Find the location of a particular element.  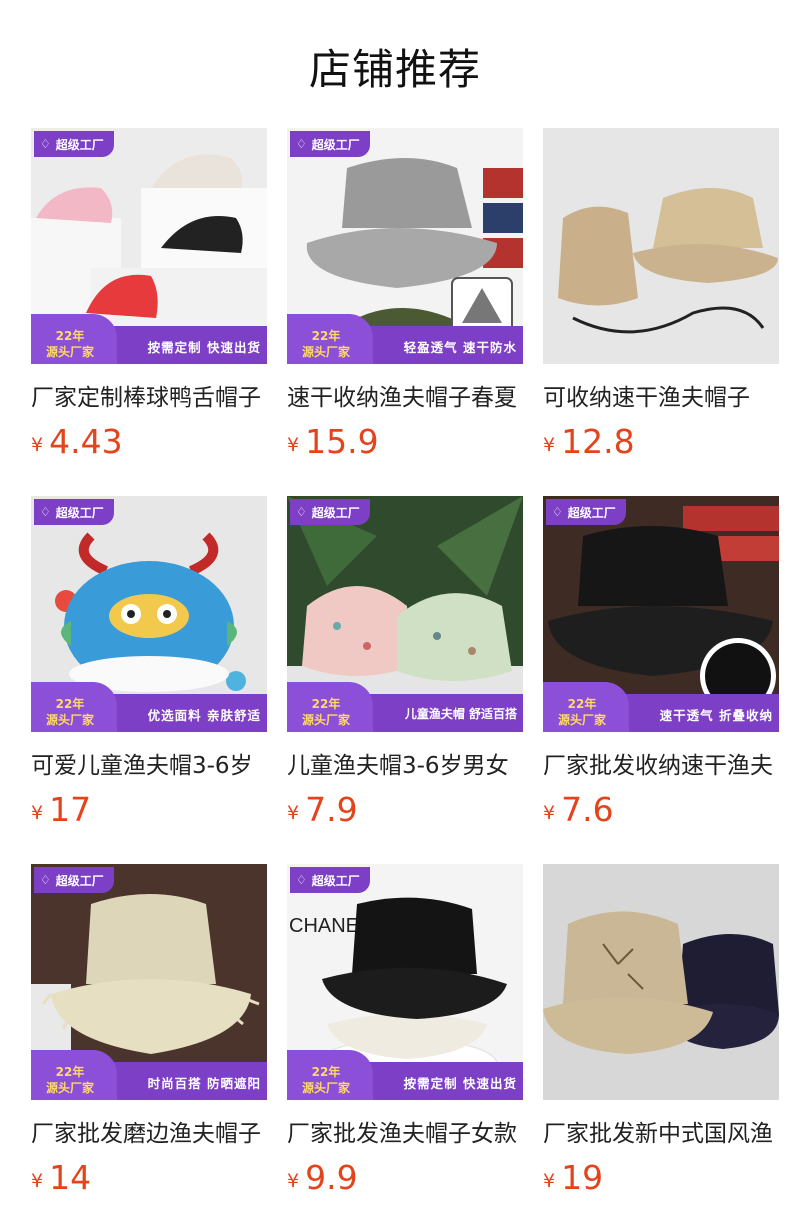

product-card: 可收纳速干渔夫帽子 ¥12.8 is located at coordinates (661, 296).